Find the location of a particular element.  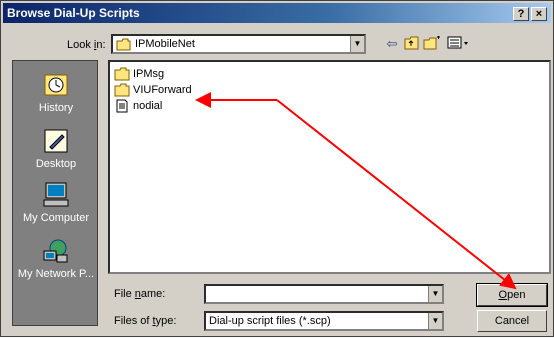

place-history: History is located at coordinates (56, 92).